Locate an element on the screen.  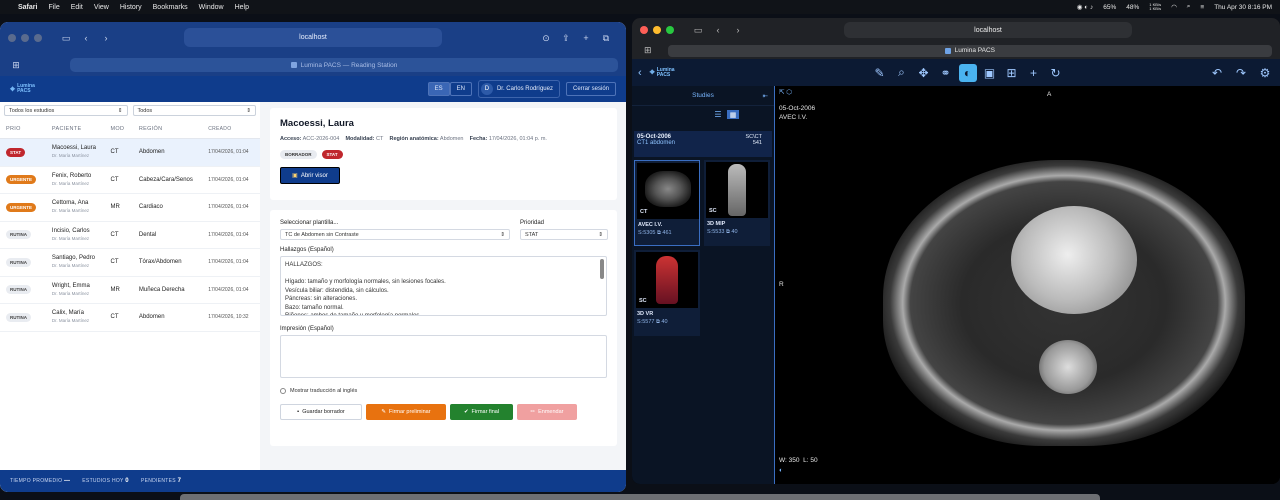
crosshair-link-icon: ⚭ is located at coordinates (946, 73).